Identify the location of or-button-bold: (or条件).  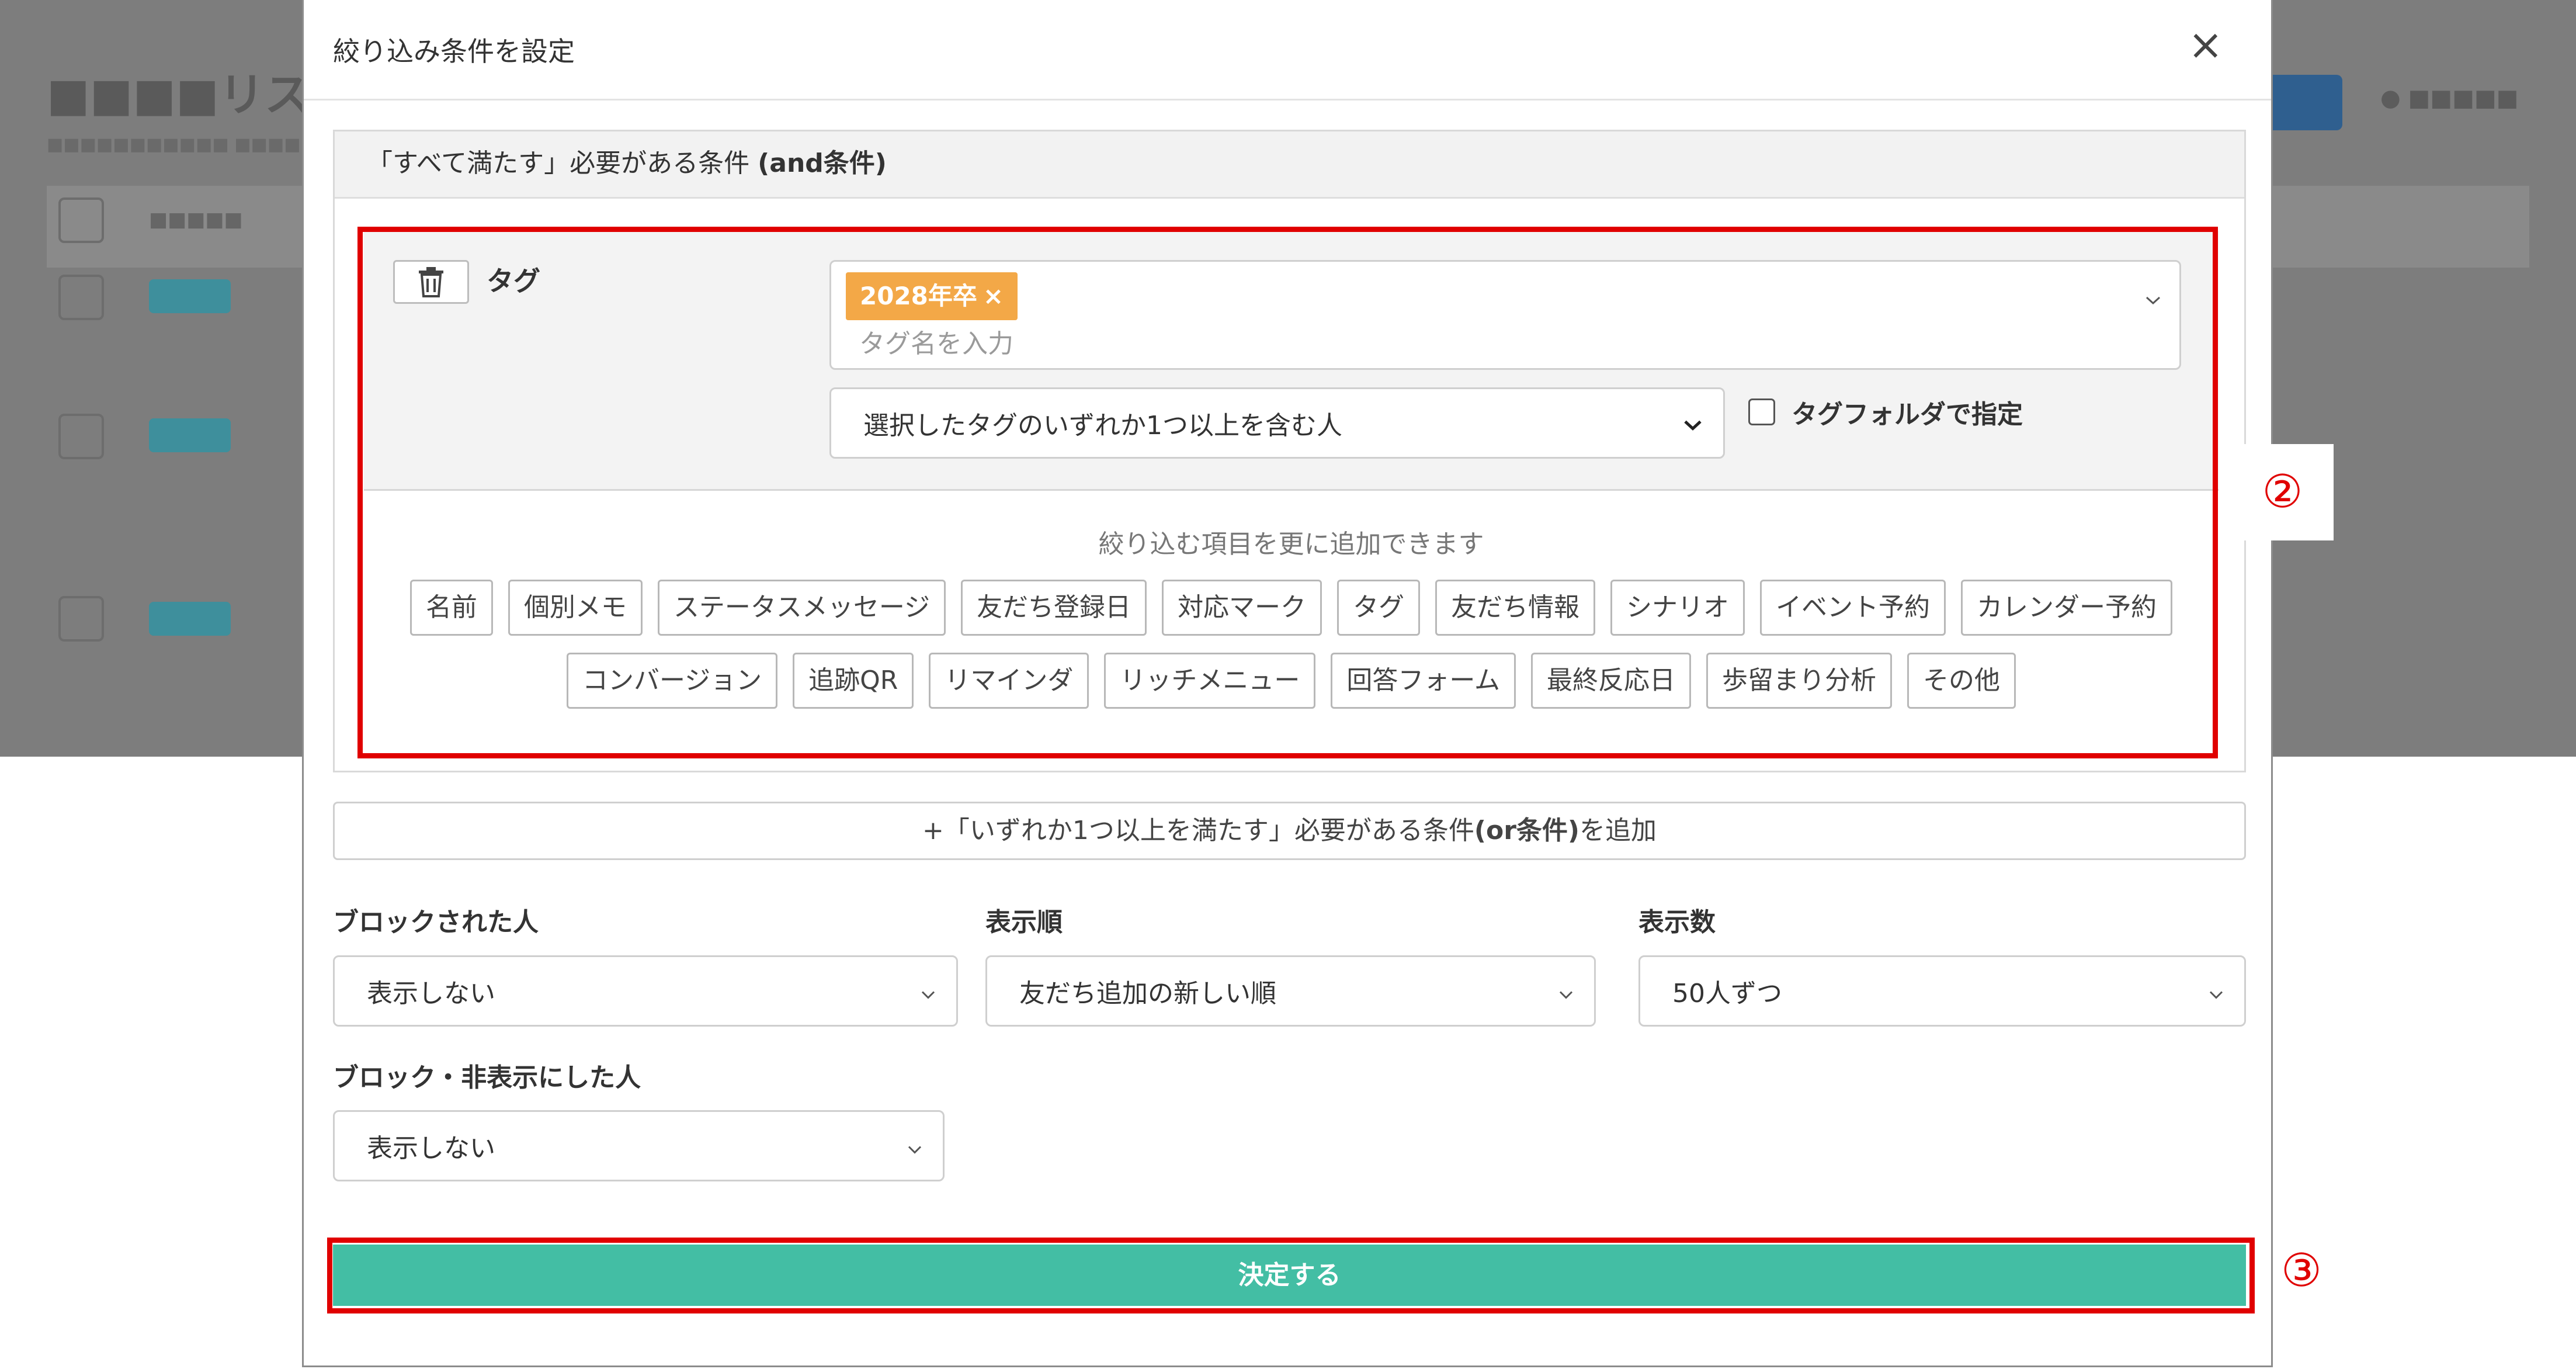
(1527, 830).